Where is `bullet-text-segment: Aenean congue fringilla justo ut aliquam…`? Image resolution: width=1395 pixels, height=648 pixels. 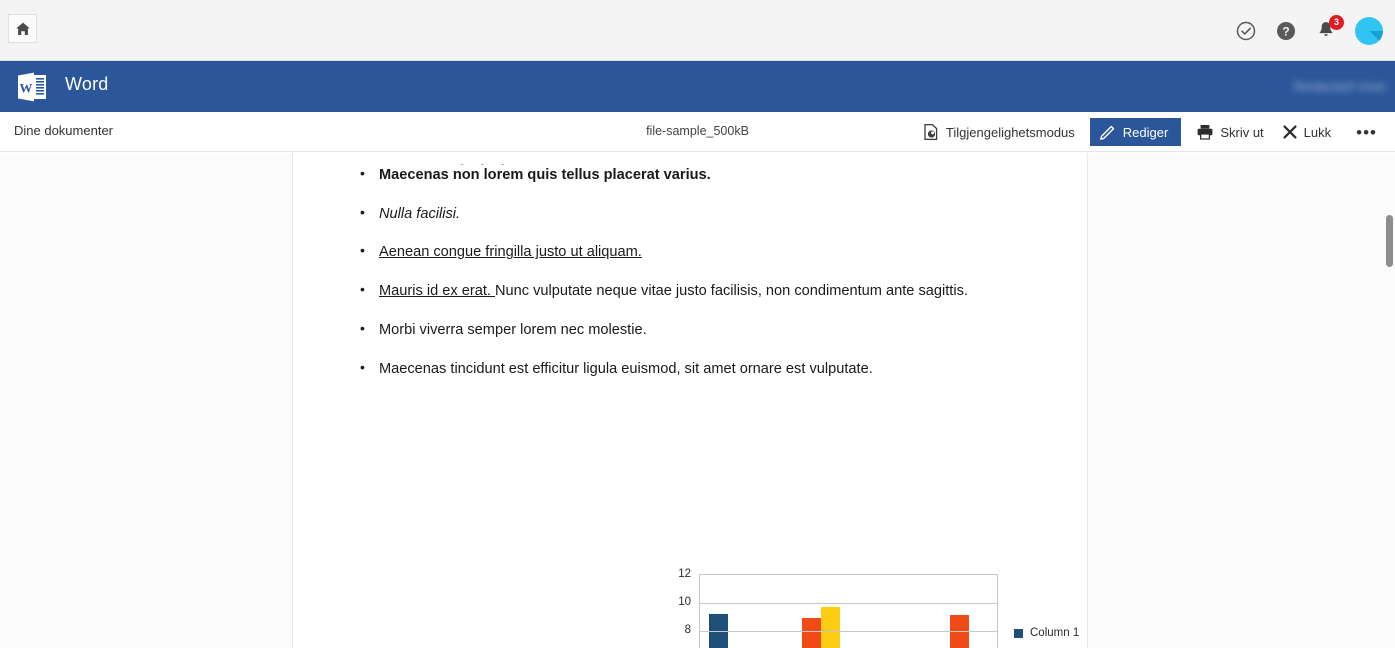 bullet-text-segment: Aenean congue fringilla justo ut aliquam… is located at coordinates (510, 252).